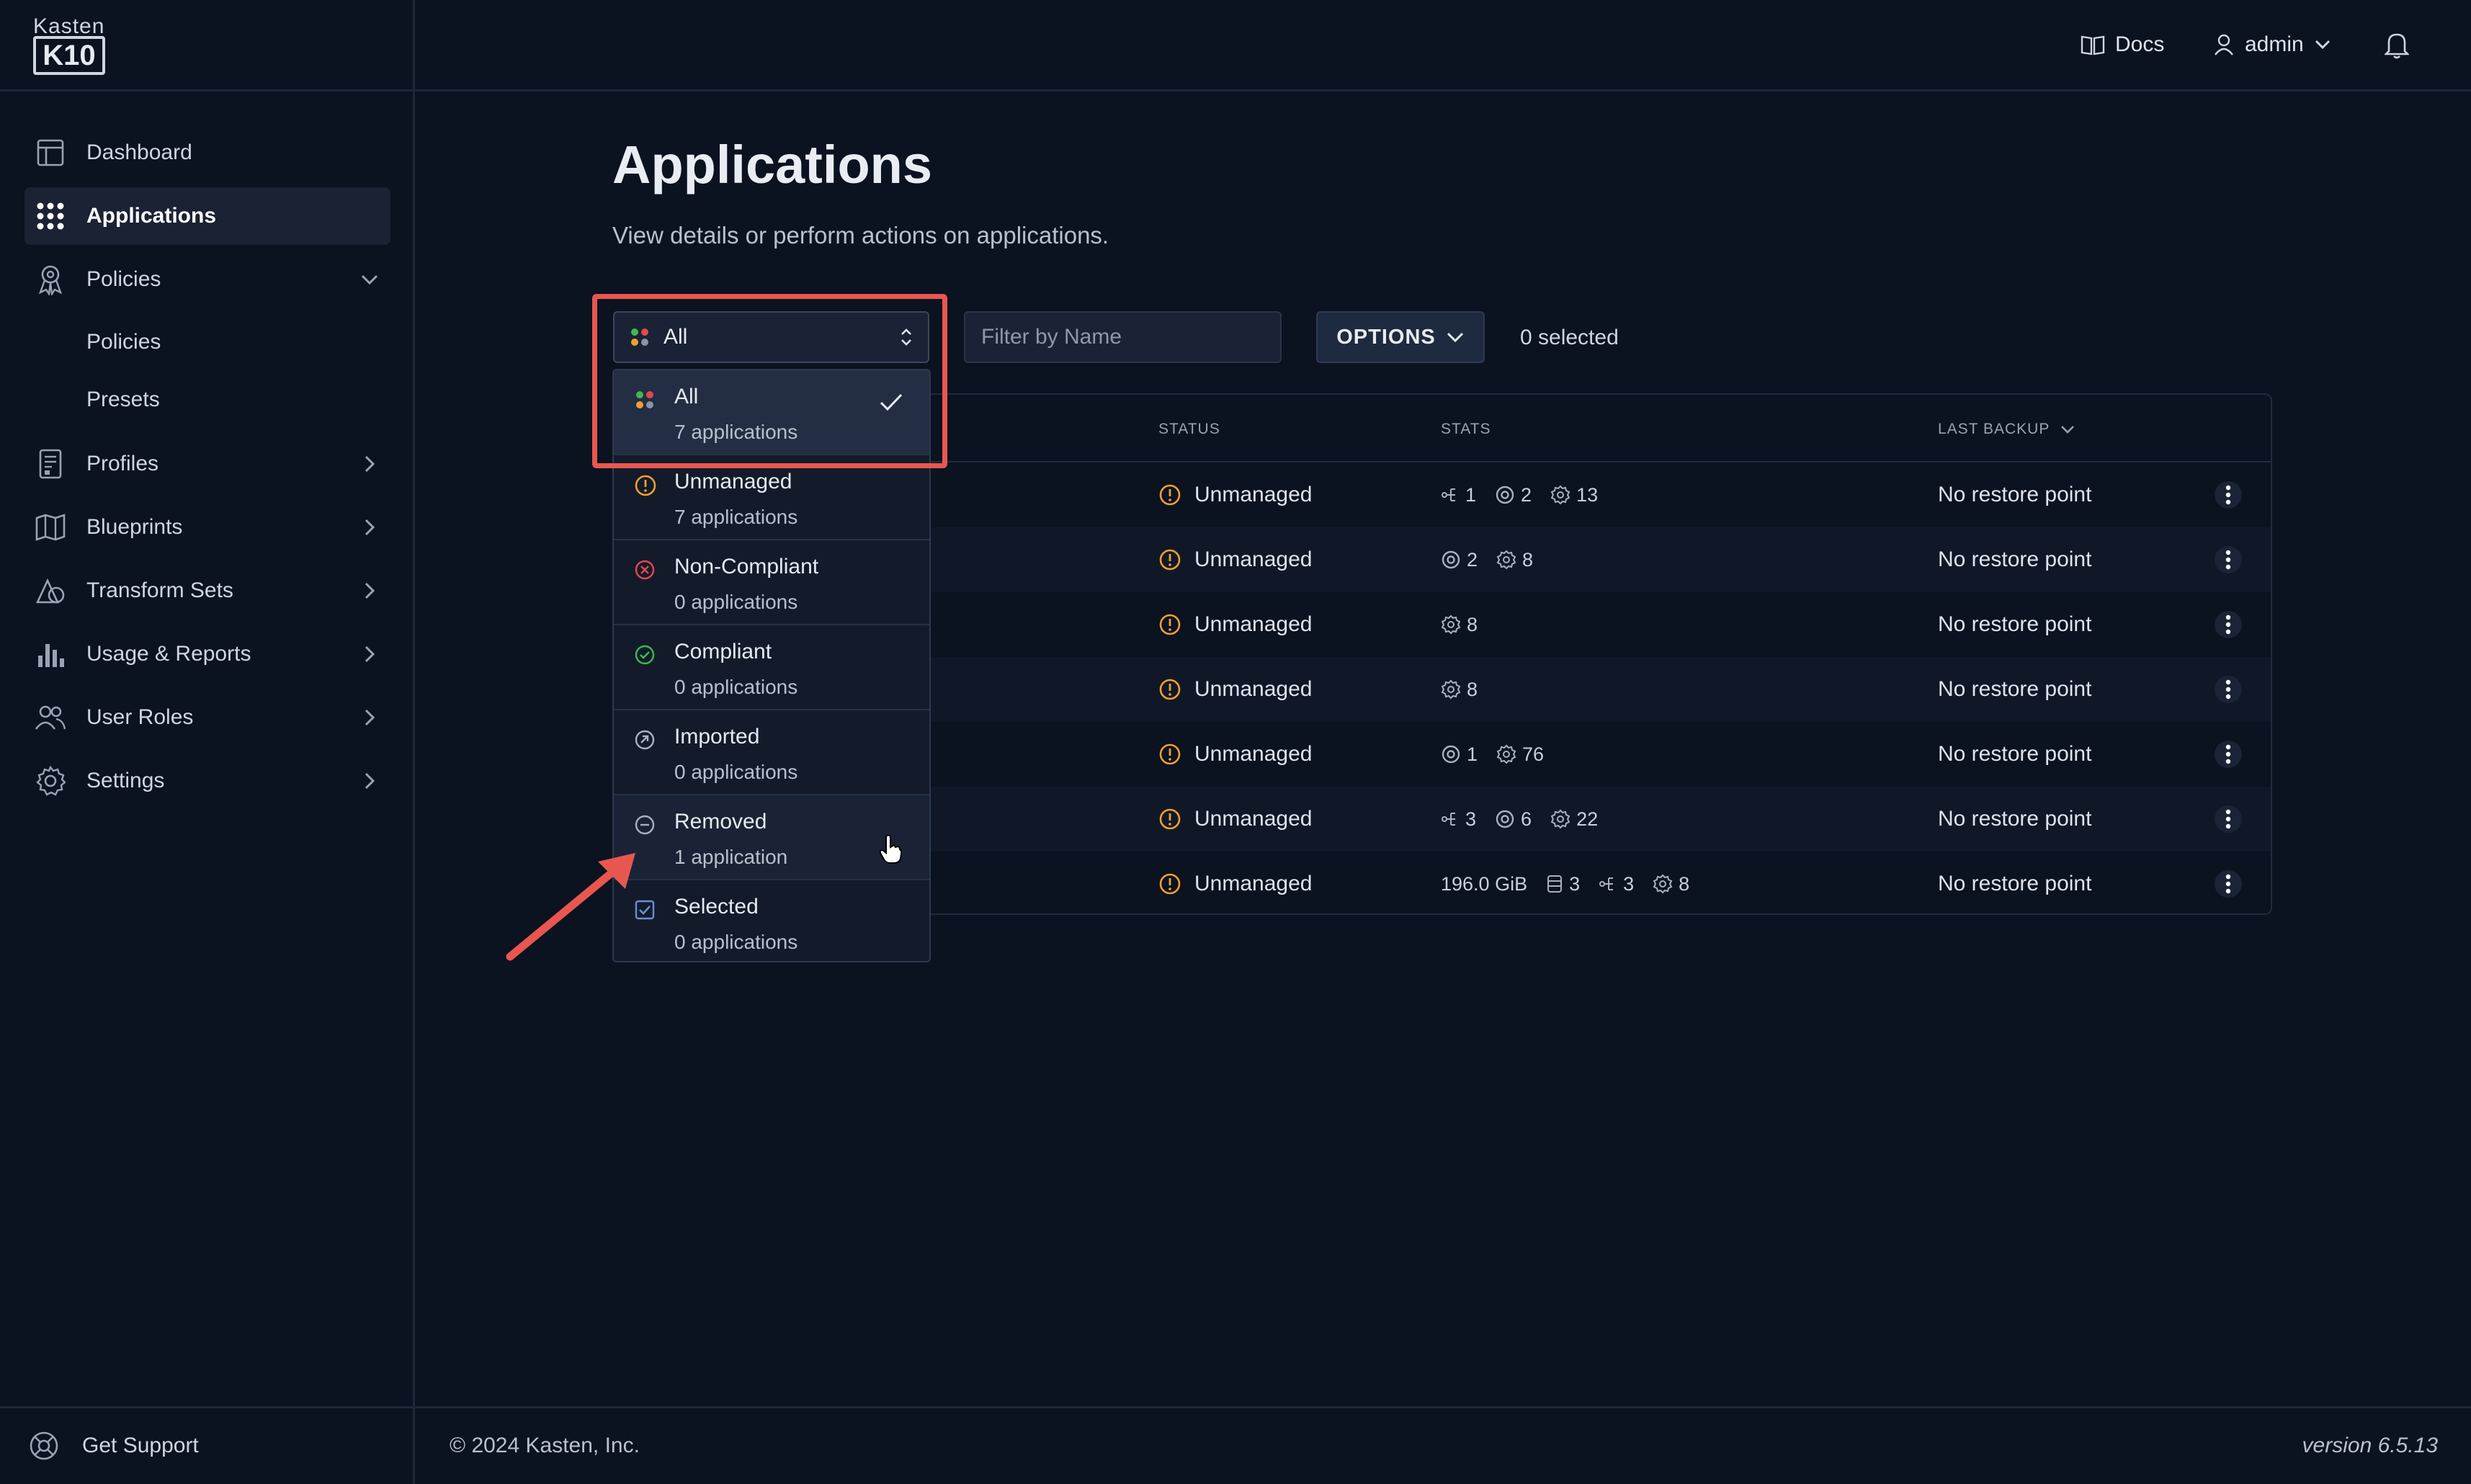  Describe the element at coordinates (2272, 45) in the screenshot. I see `user-menu: admin` at that location.